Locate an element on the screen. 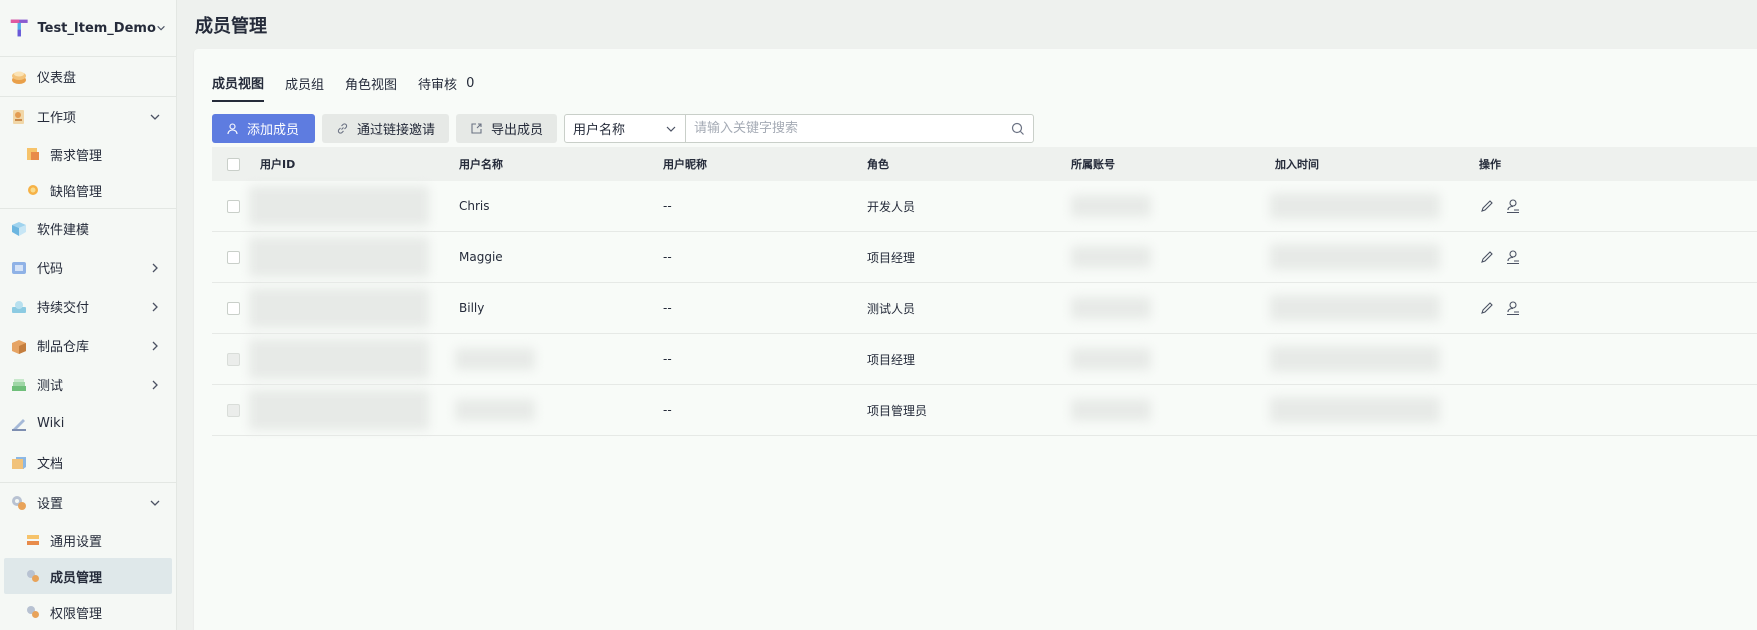  sidebar-item-work-items: 工作项 is located at coordinates (88, 116).